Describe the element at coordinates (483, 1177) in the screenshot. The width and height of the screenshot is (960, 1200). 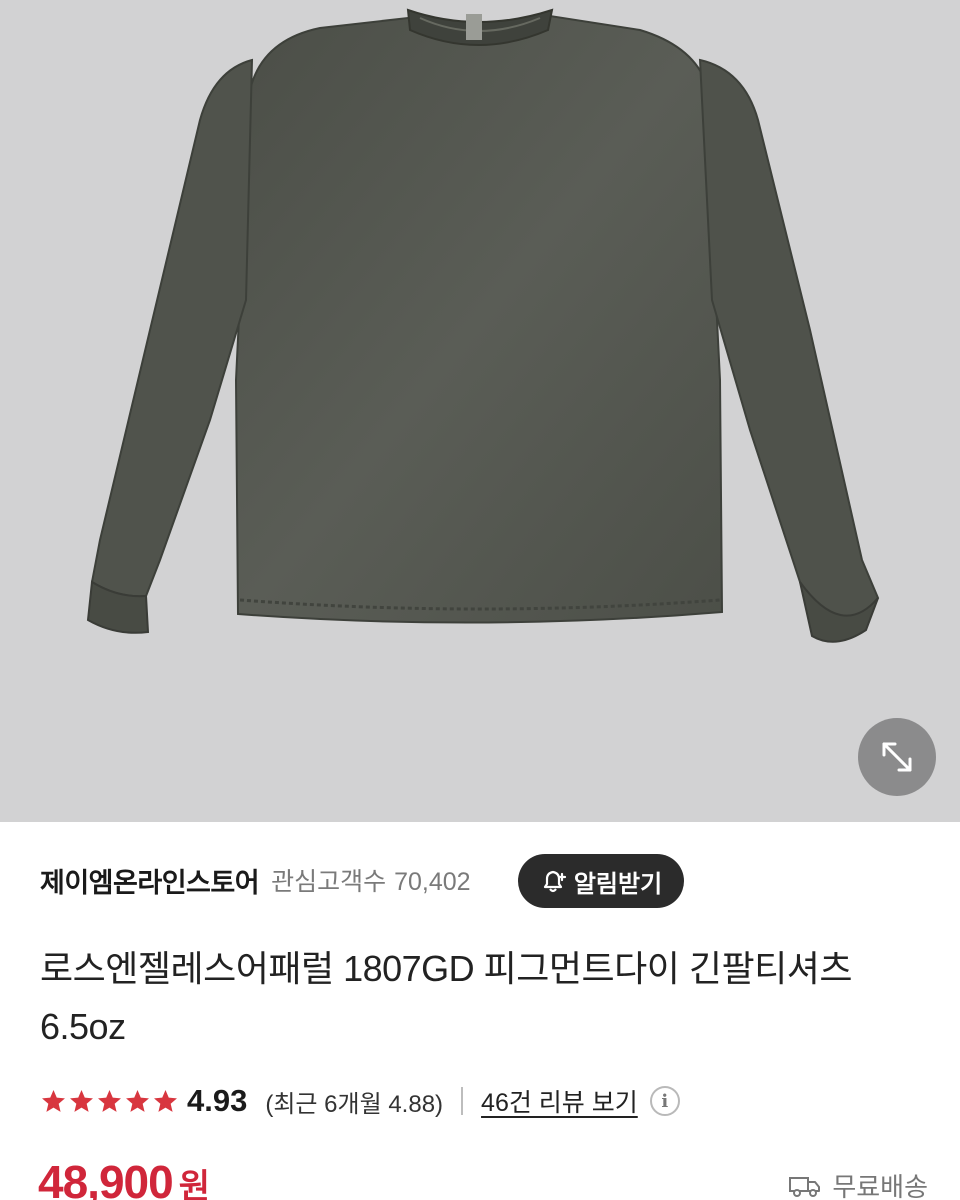
I see `price-row: 48,900 원 무료배송` at that location.